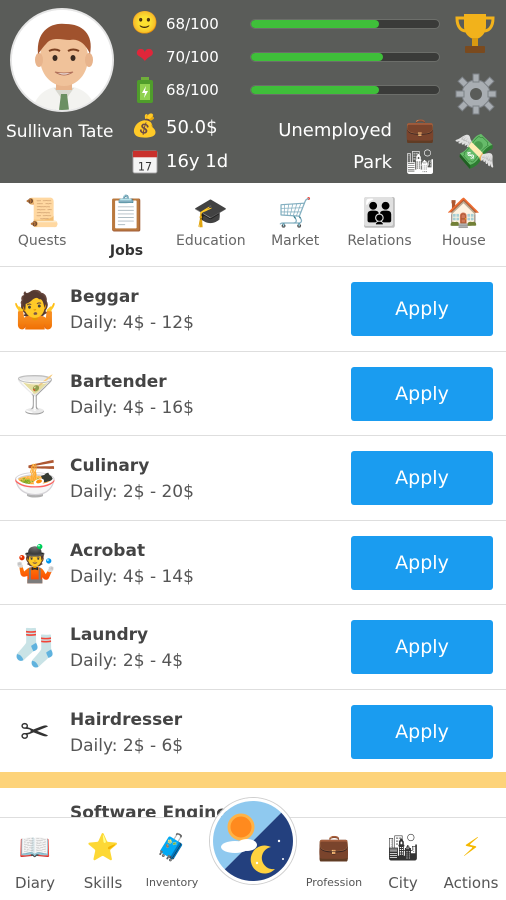 The width and height of the screenshot is (506, 900). What do you see at coordinates (315, 24) in the screenshot?
I see `happiness-bar-fill` at bounding box center [315, 24].